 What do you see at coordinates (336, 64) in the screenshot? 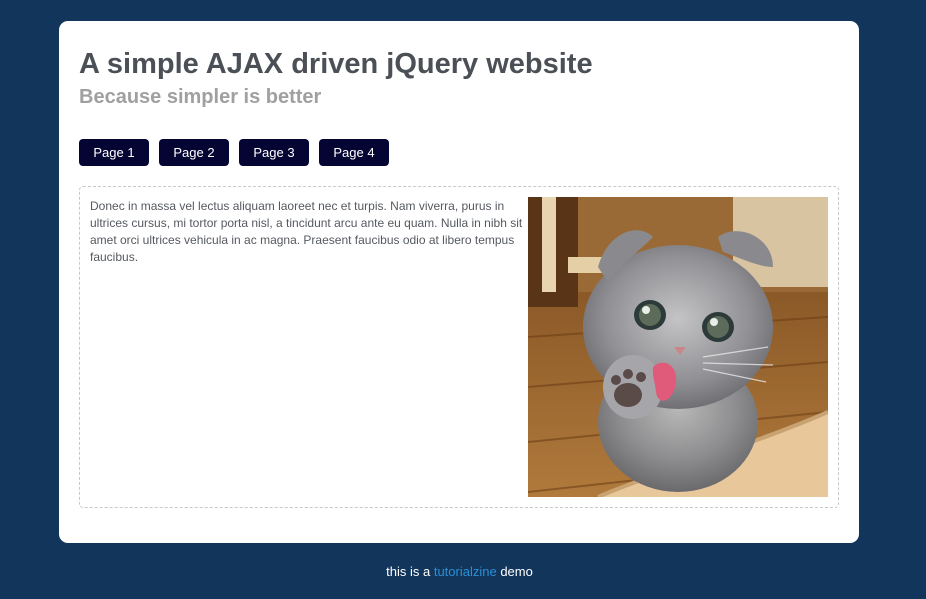
I see `page-title: A simple AJAX driven jQuery website` at bounding box center [336, 64].